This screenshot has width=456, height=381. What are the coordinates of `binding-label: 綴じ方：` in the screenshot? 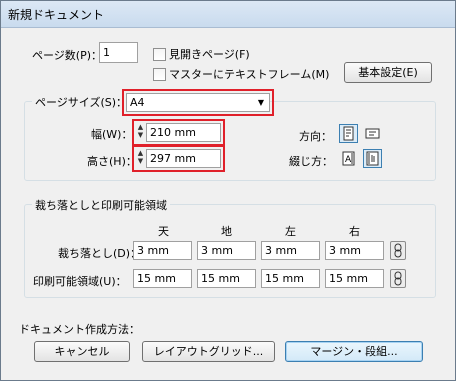 It's located at (311, 161).